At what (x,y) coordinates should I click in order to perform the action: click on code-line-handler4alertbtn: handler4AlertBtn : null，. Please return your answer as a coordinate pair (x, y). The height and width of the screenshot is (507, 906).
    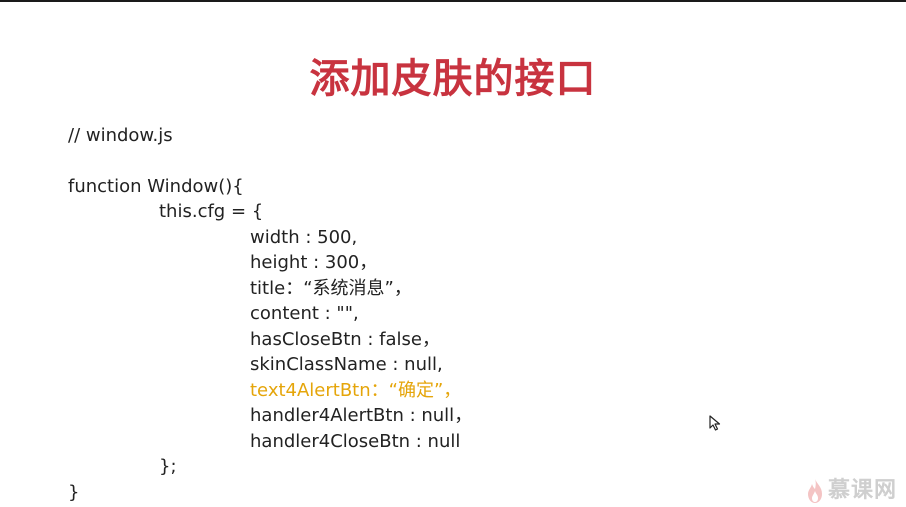
    Looking at the image, I should click on (361, 415).